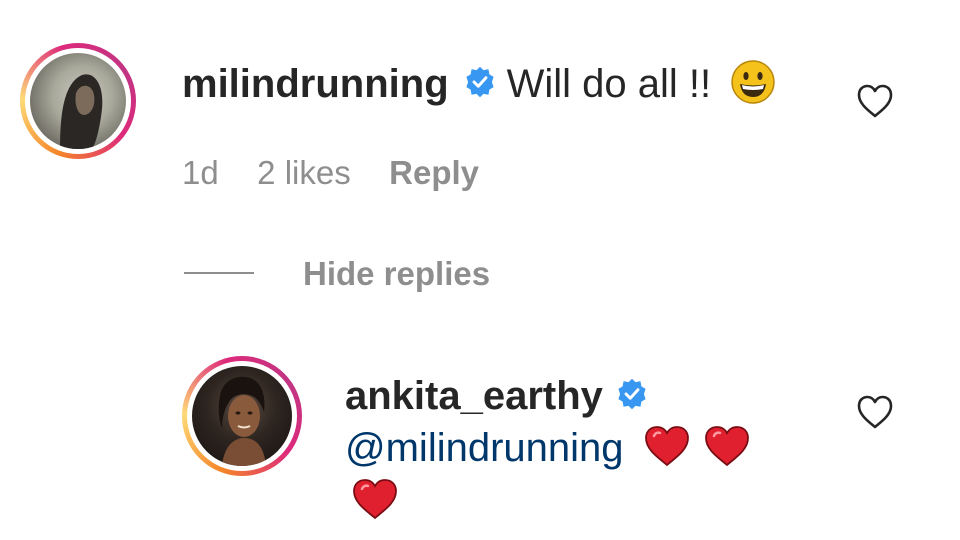  What do you see at coordinates (434, 172) in the screenshot?
I see `reply-button: Reply` at bounding box center [434, 172].